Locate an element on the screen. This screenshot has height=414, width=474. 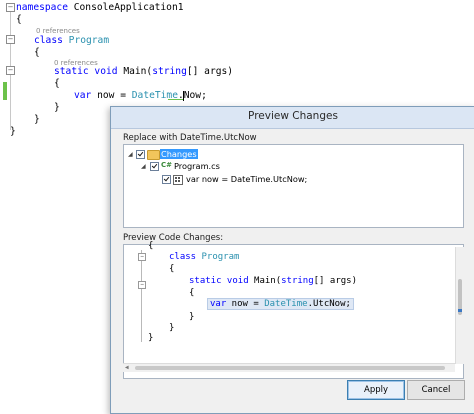
tree-file-label: Program.cs is located at coordinates (197, 166).